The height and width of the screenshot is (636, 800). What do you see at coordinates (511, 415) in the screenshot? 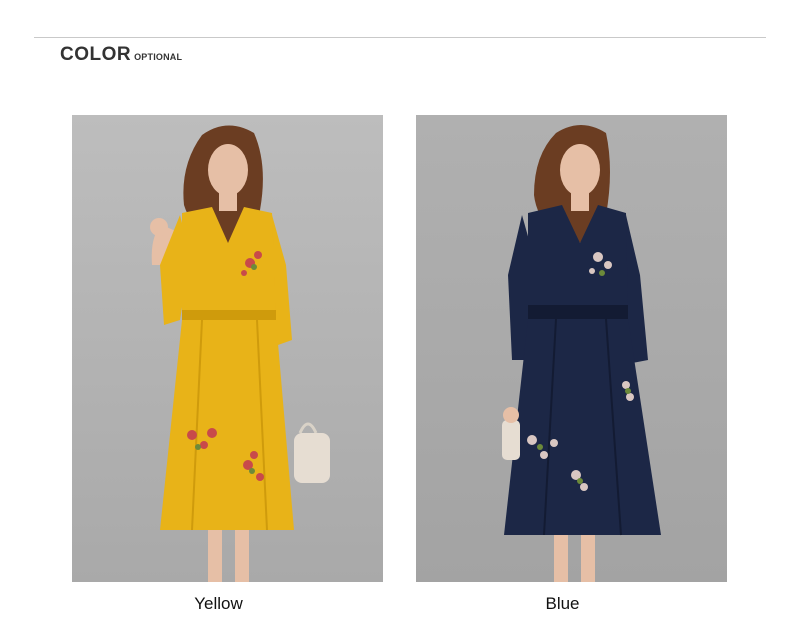
I see `hand` at bounding box center [511, 415].